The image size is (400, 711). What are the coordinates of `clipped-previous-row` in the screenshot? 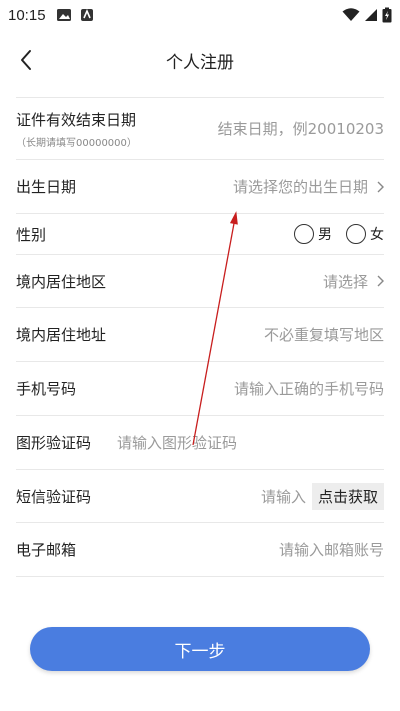 It's located at (200, 86).